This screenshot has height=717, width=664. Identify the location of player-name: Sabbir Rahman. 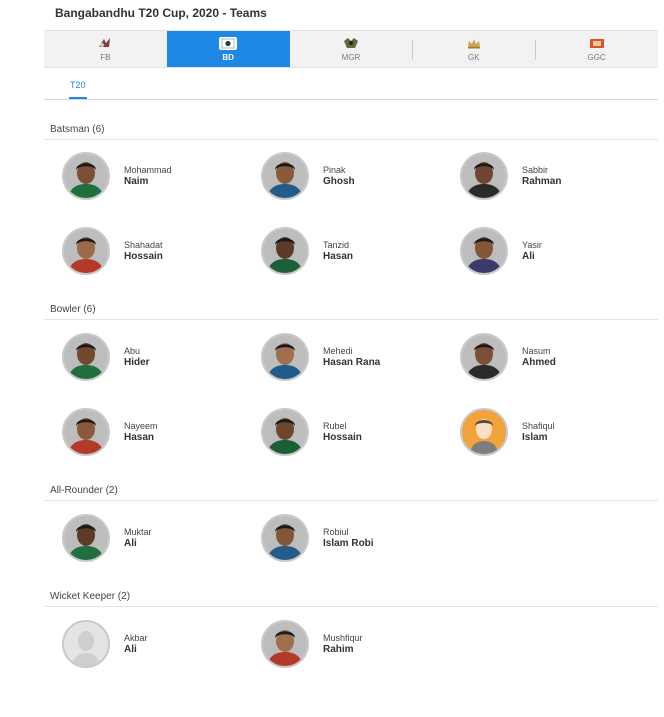
(541, 176).